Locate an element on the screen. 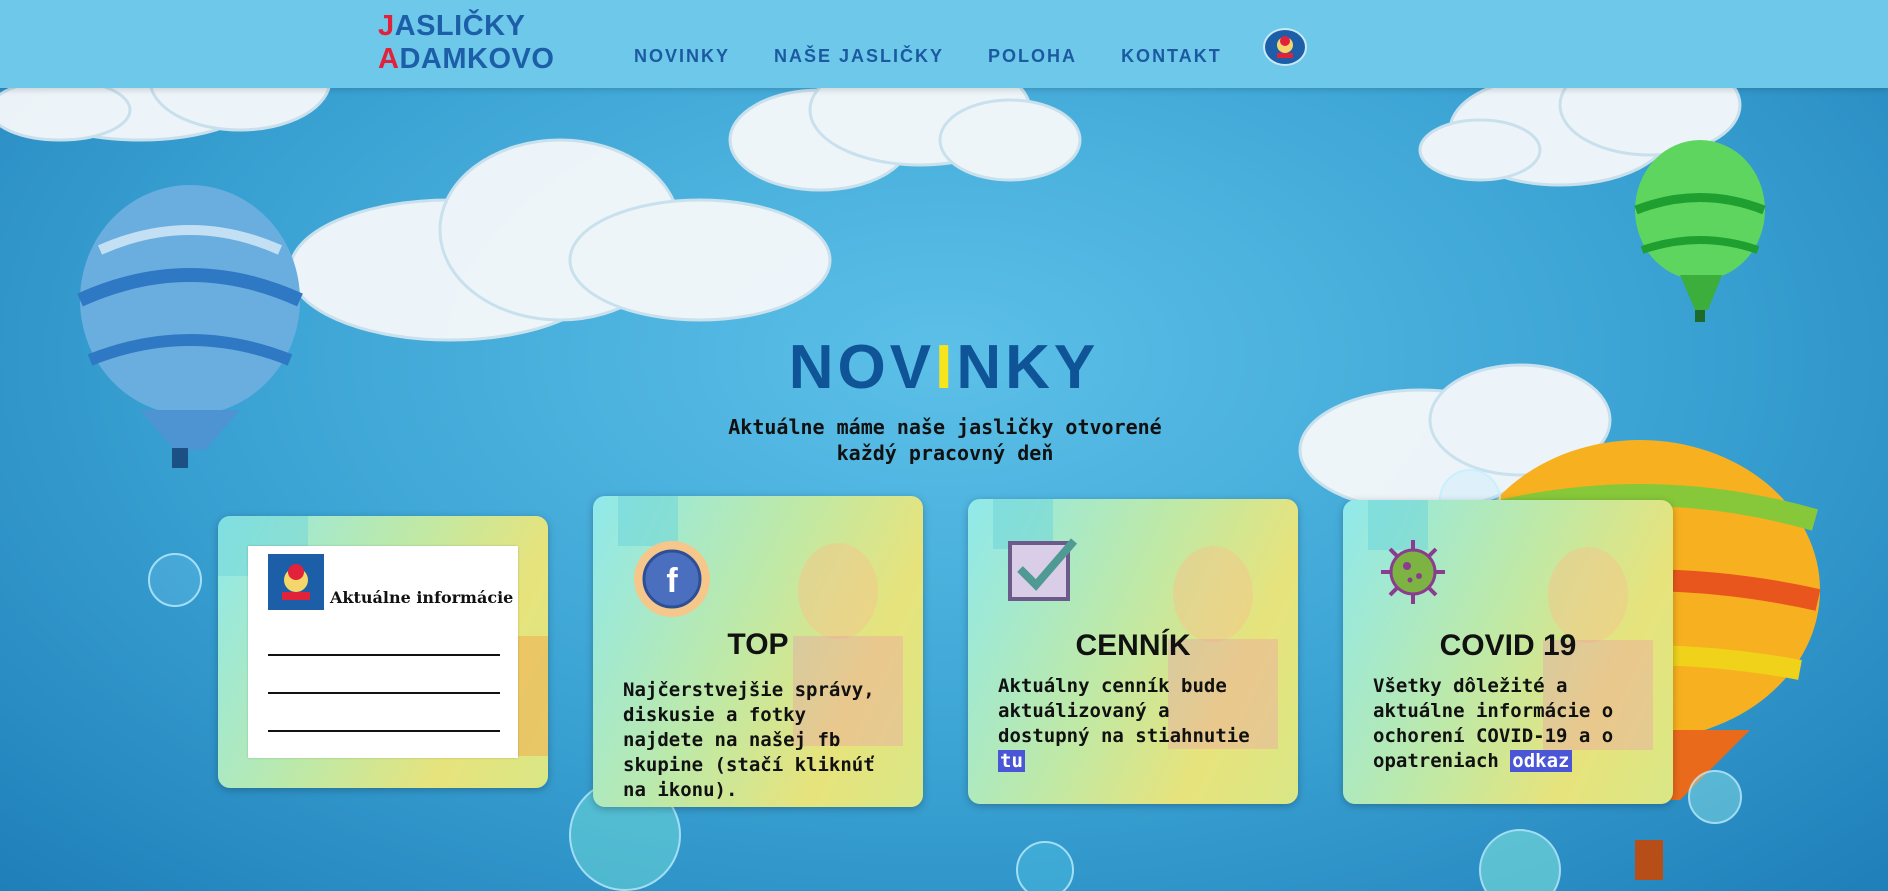  logo-line-2: ADAMKOVO is located at coordinates (466, 59).